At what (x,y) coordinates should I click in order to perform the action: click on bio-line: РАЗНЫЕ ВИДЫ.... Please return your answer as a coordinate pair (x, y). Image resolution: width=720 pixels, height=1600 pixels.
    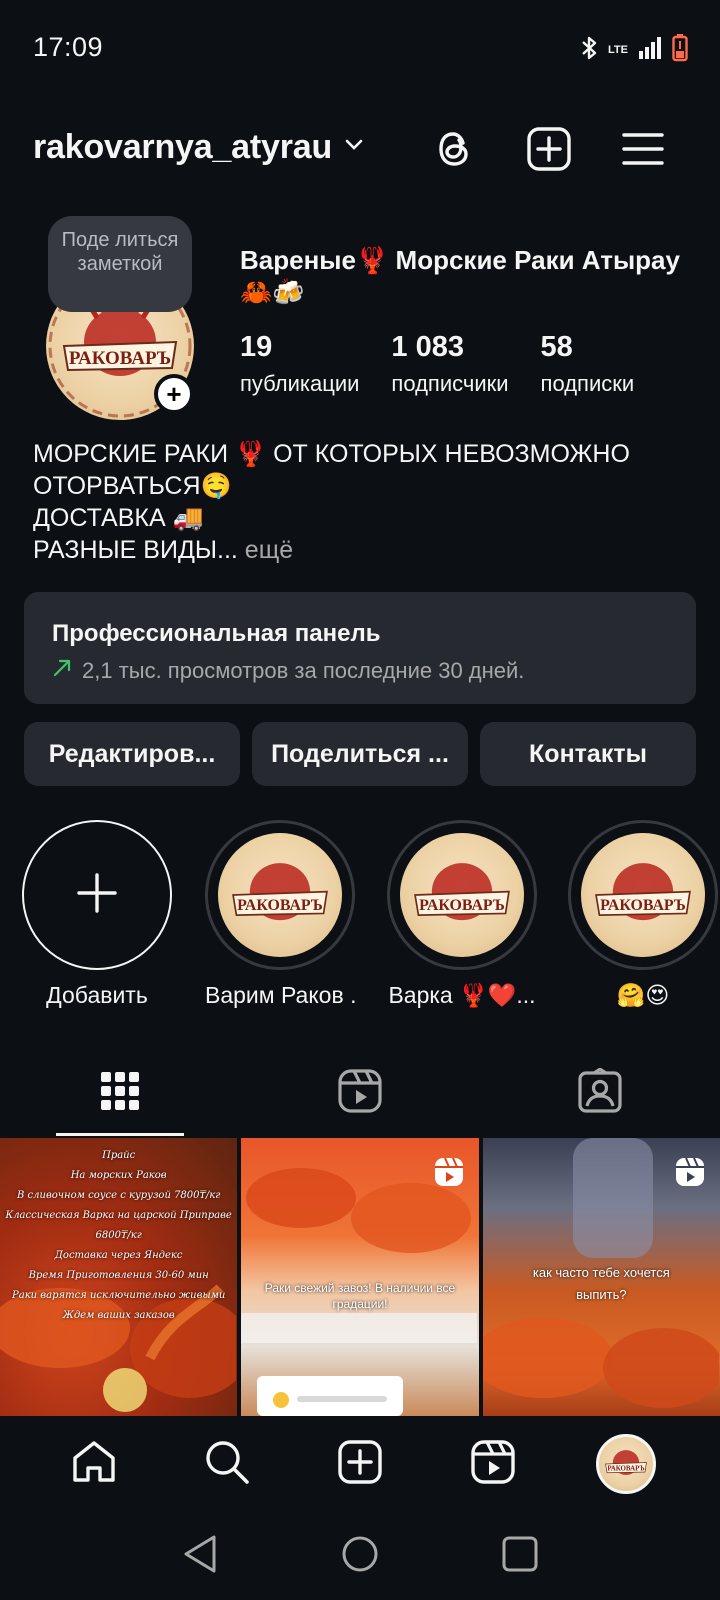
    Looking at the image, I should click on (135, 550).